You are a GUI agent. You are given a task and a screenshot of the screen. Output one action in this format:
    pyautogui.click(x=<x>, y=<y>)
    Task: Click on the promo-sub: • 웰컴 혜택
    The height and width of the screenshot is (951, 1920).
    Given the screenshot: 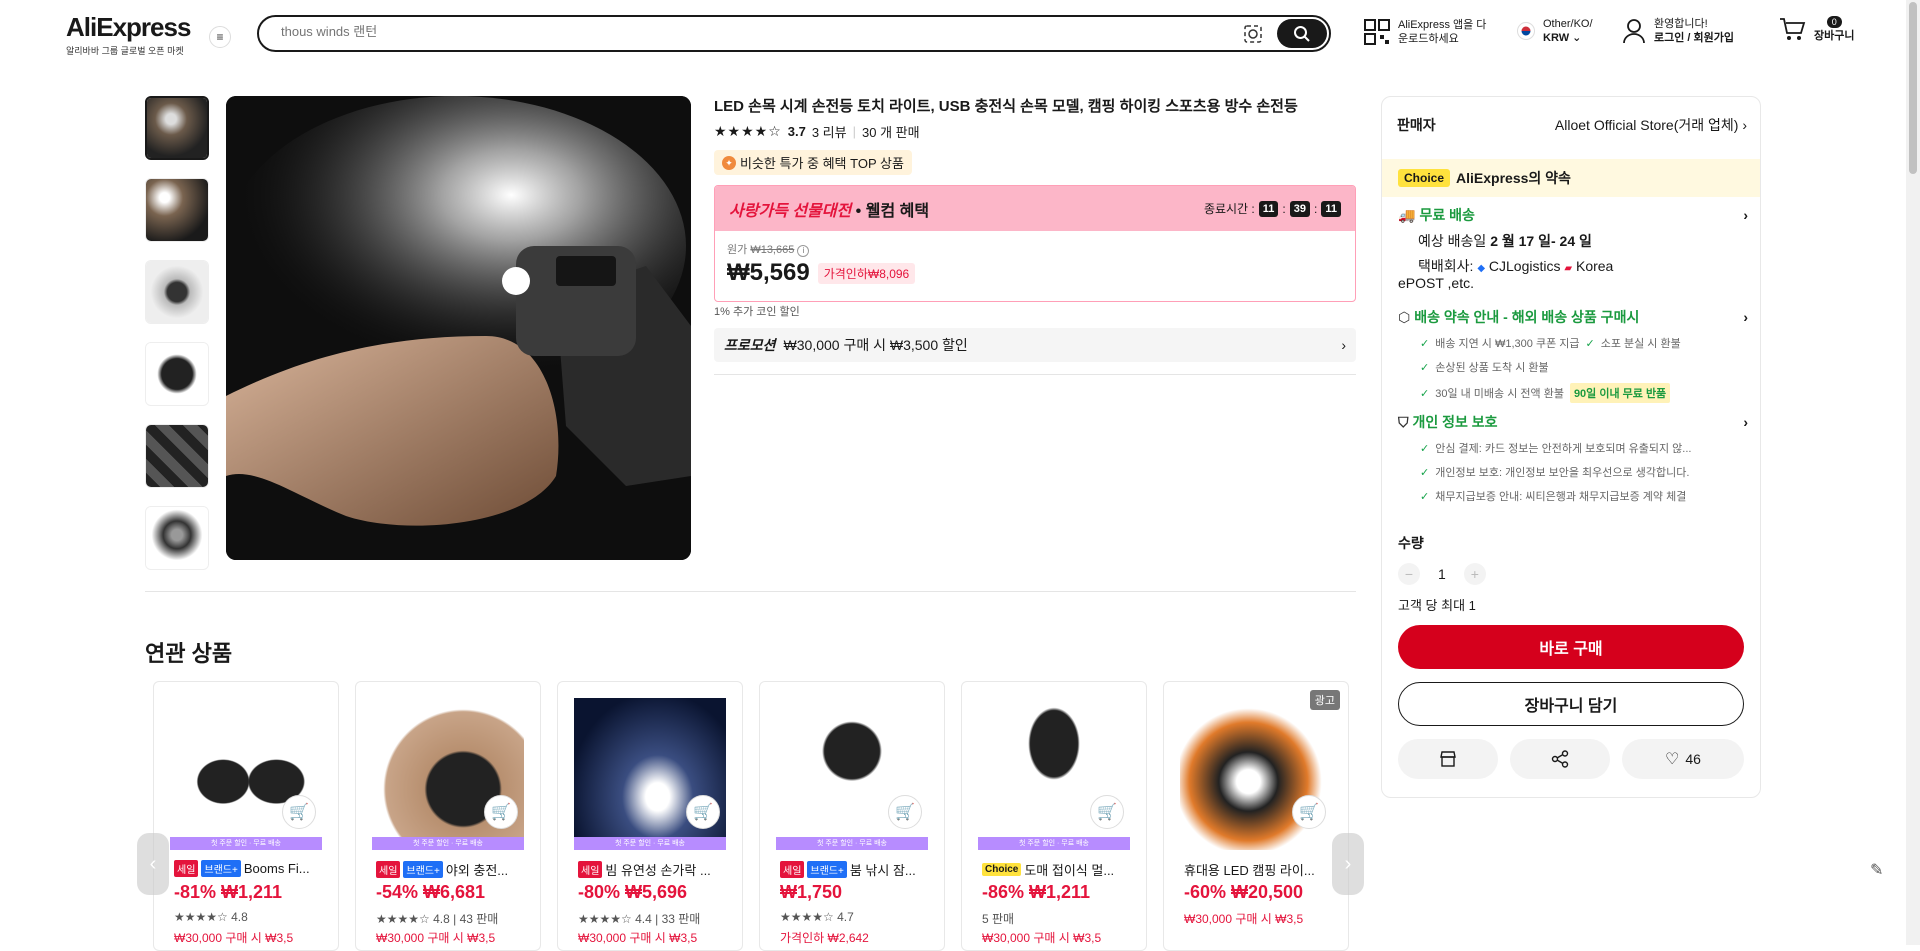 What is the action you would take?
    pyautogui.click(x=892, y=211)
    